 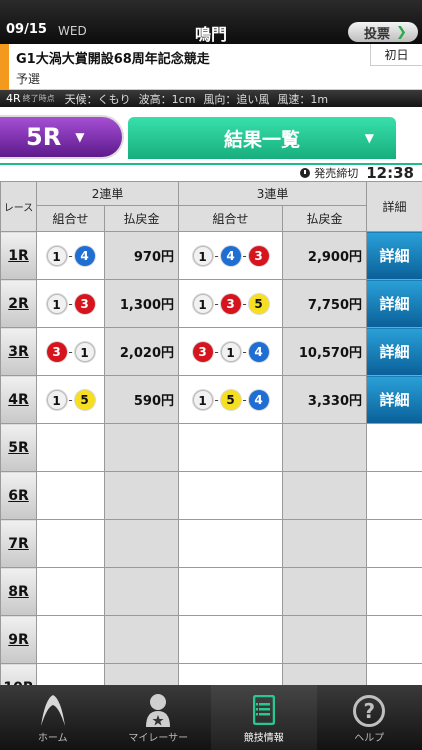 I want to click on selector-row: 5R ▼ 結果一覧 ▼, so click(x=211, y=135).